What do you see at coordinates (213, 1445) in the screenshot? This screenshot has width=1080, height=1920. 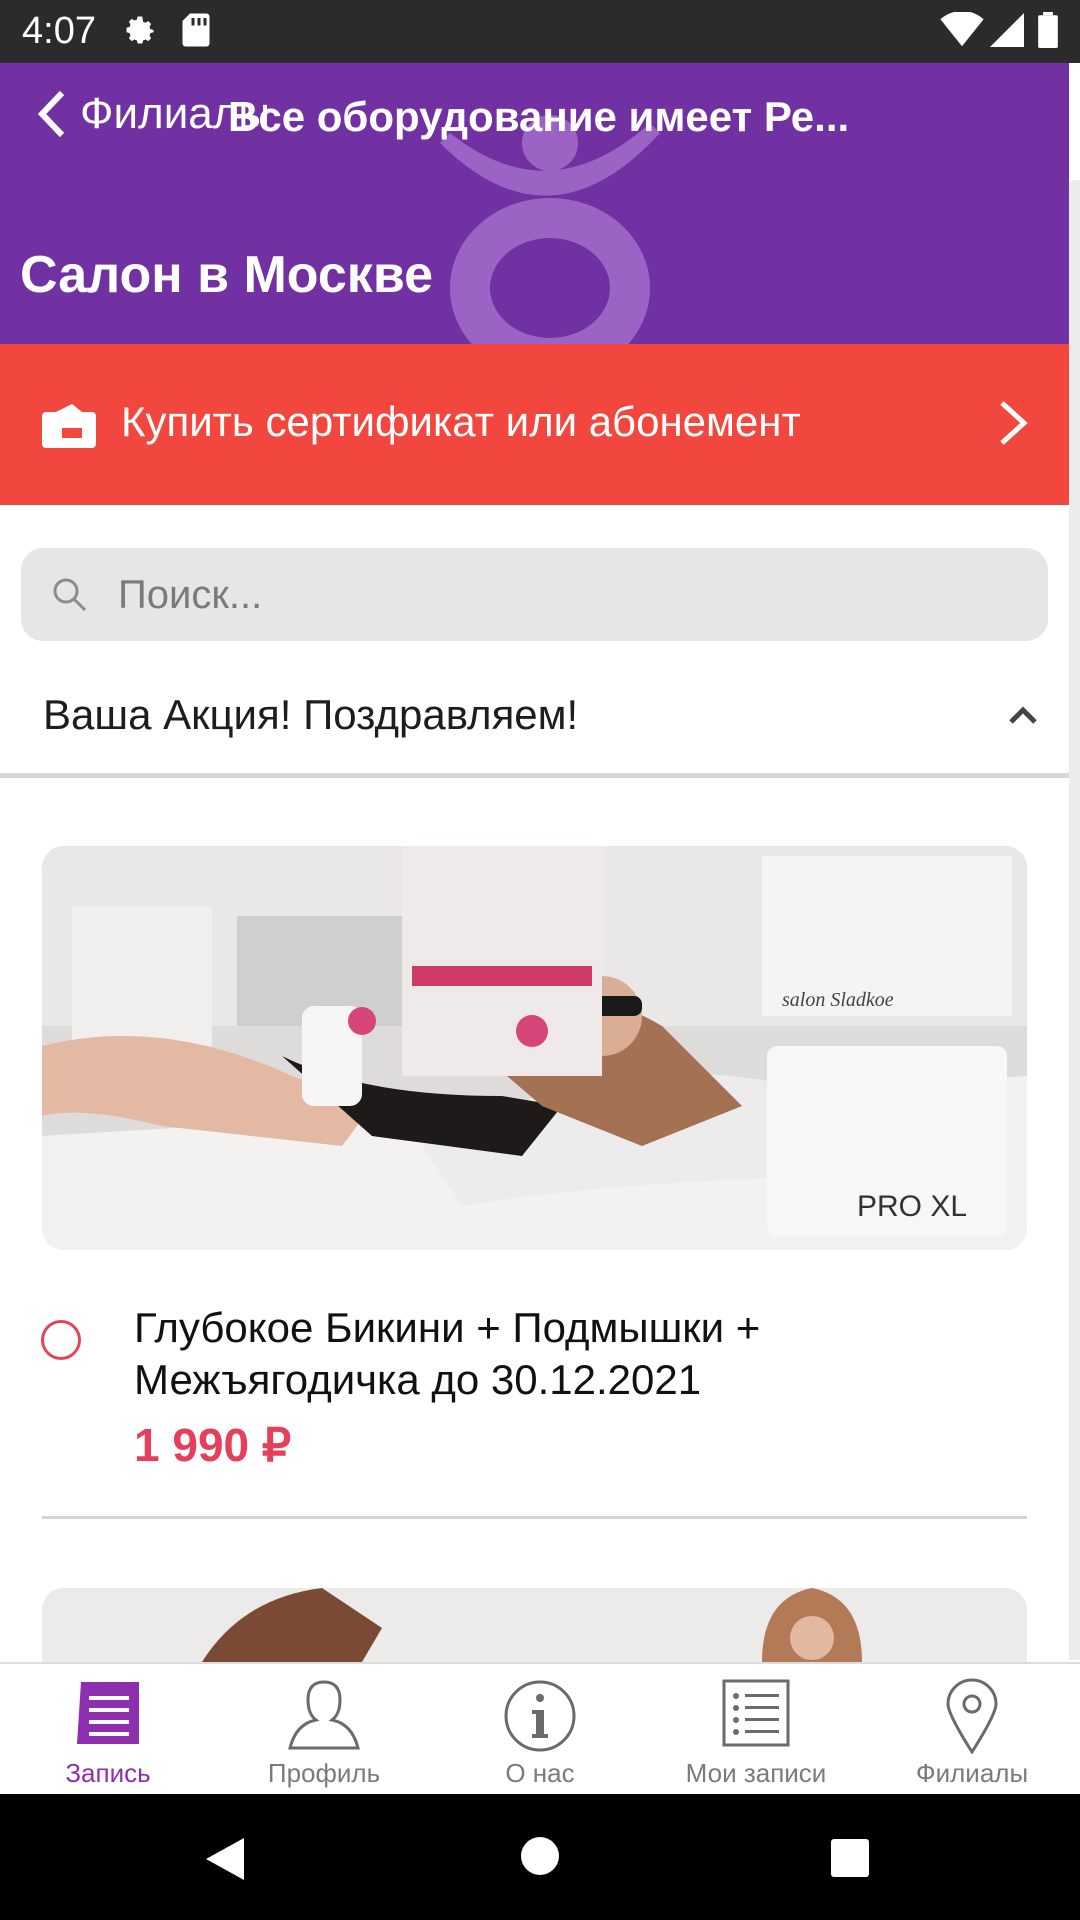 I see `promo-price: 1 990 ₽` at bounding box center [213, 1445].